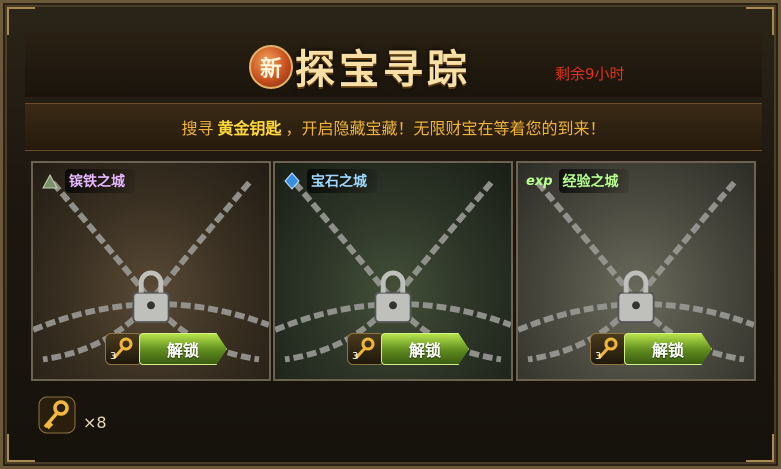 The image size is (781, 469). What do you see at coordinates (383, 69) in the screenshot?
I see `page-title: 探宝寻踪` at bounding box center [383, 69].